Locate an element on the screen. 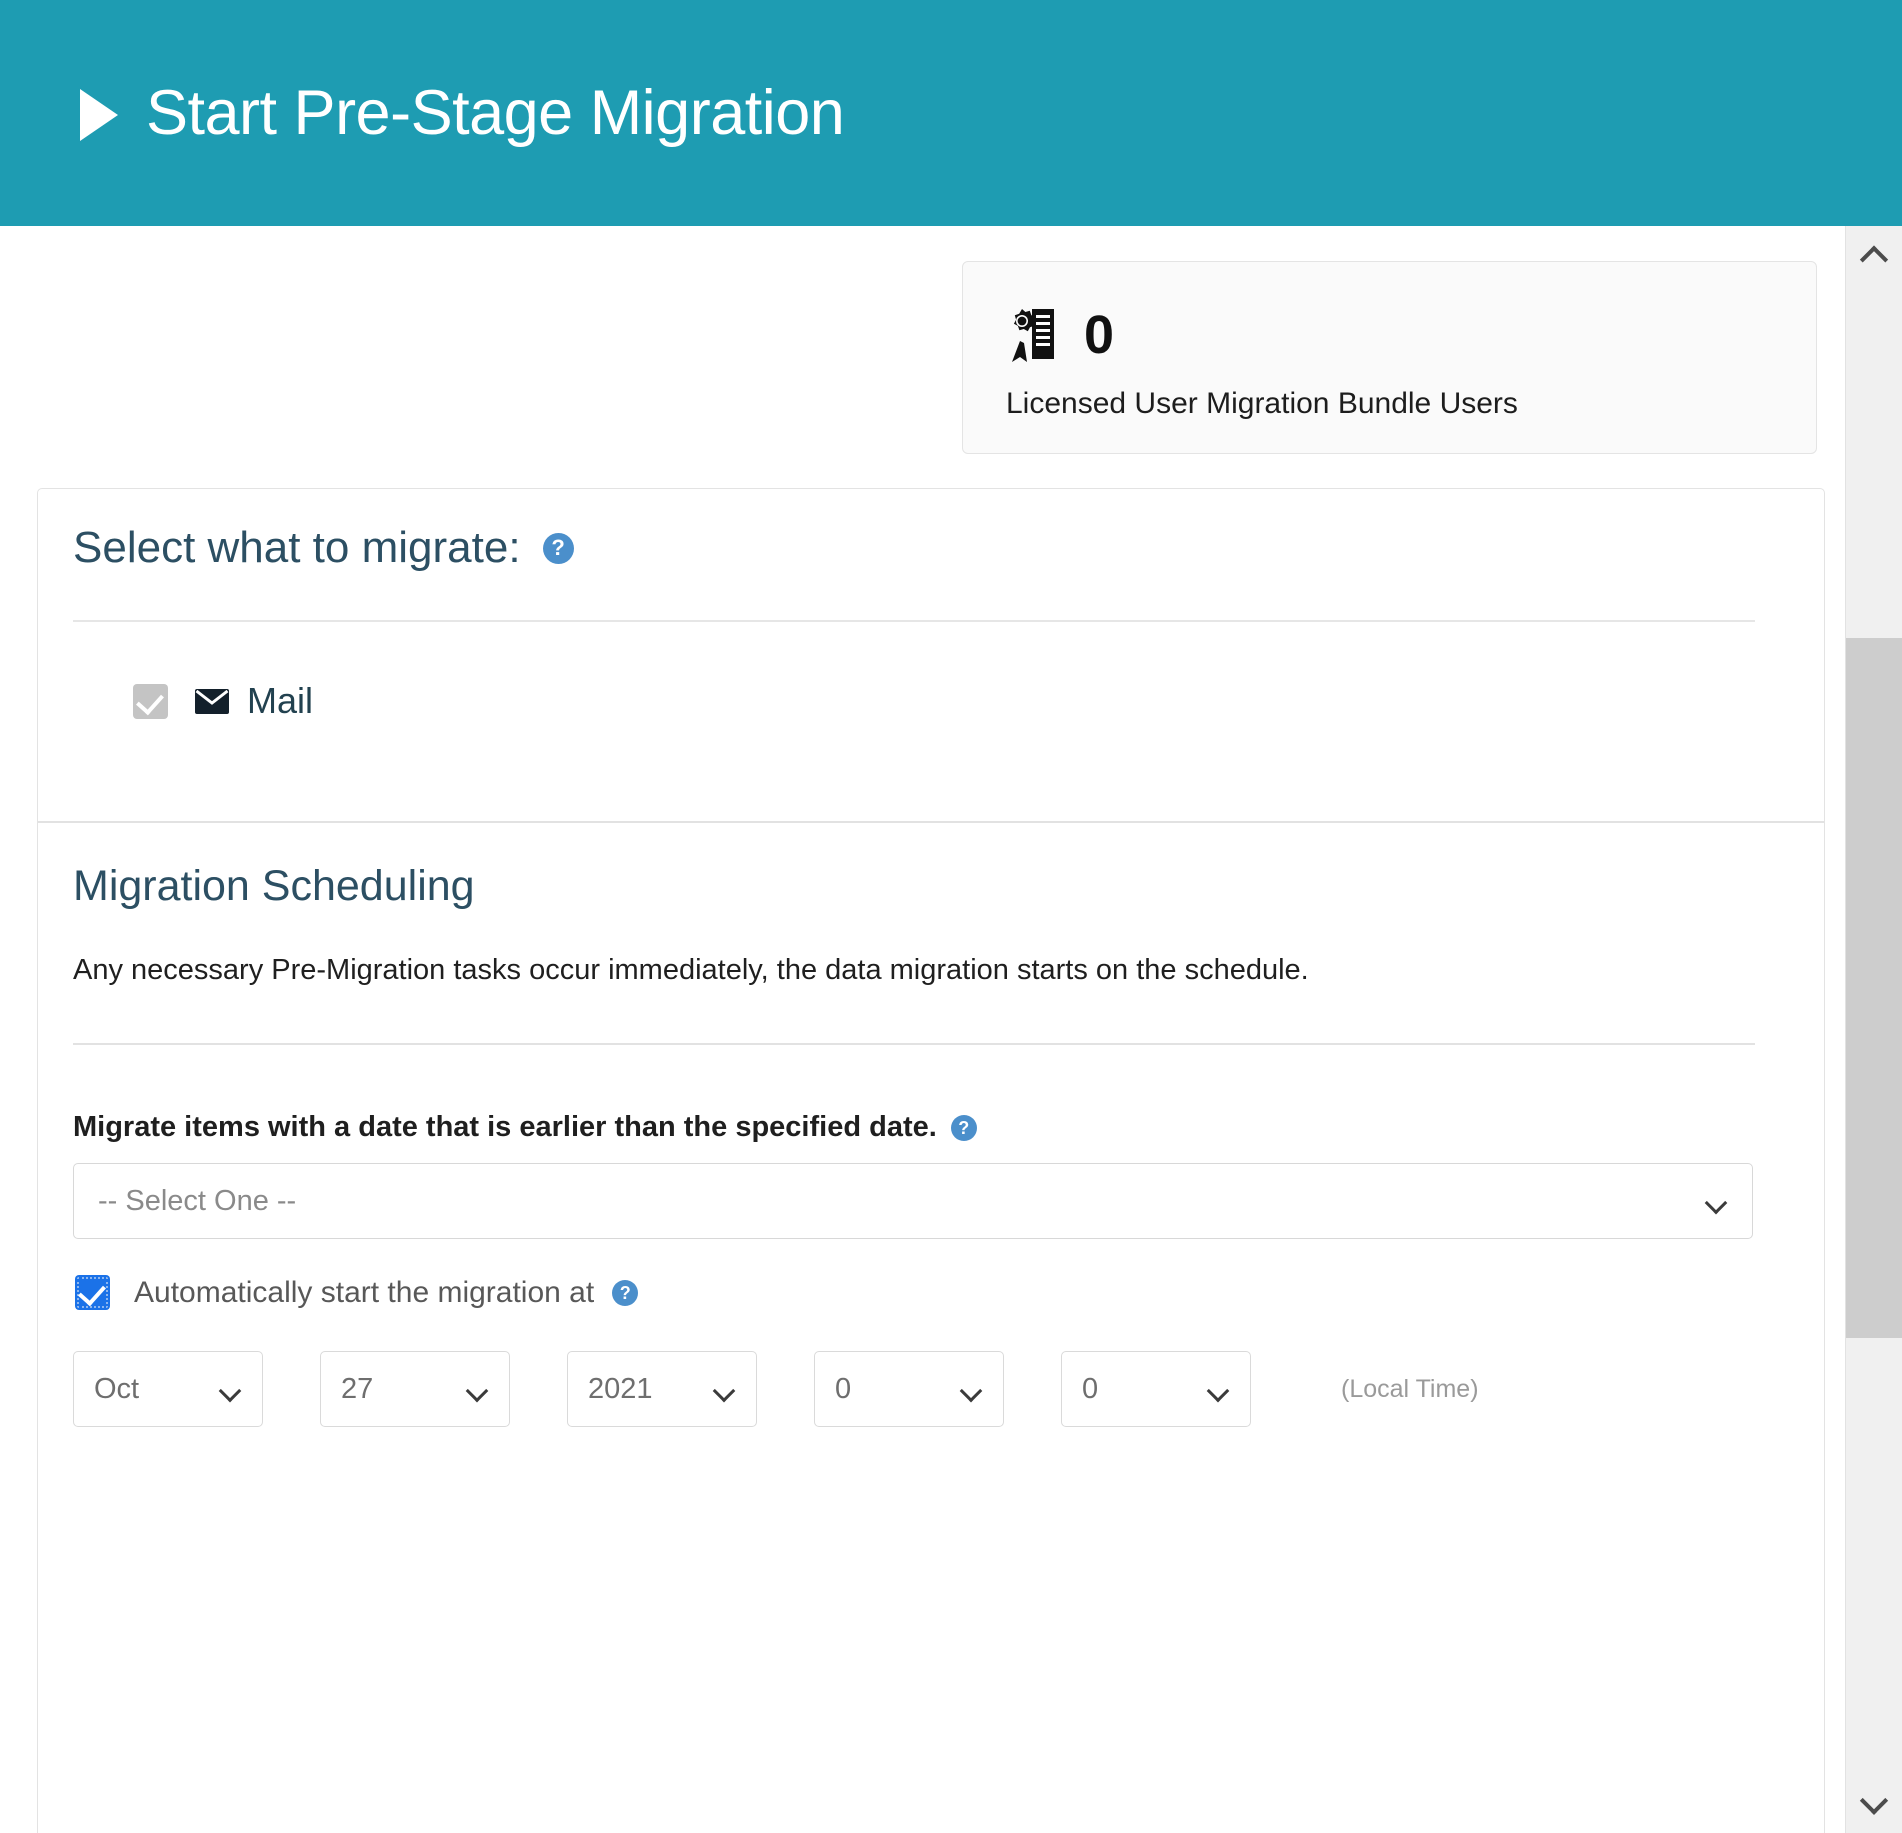 The image size is (1902, 1833). day-value: 27 is located at coordinates (357, 1388).